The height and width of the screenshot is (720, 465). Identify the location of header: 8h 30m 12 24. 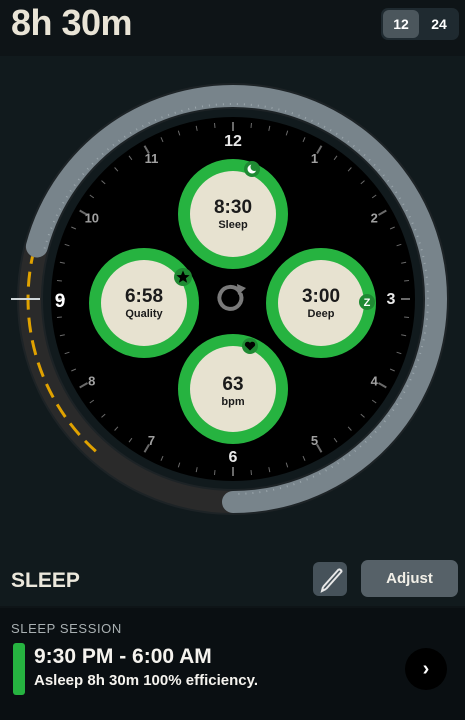
(232, 28).